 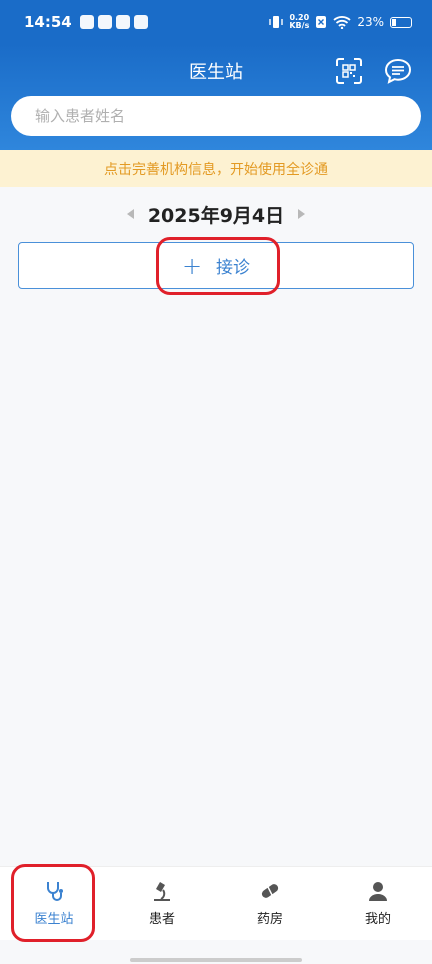 What do you see at coordinates (162, 903) in the screenshot?
I see `tab-patients: 患者` at bounding box center [162, 903].